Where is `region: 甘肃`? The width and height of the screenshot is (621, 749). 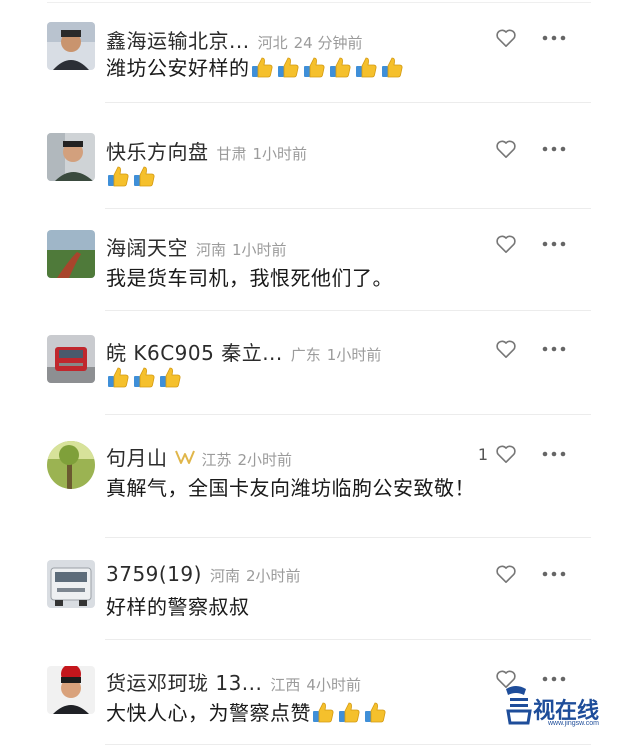
region: 甘肃 is located at coordinates (231, 154).